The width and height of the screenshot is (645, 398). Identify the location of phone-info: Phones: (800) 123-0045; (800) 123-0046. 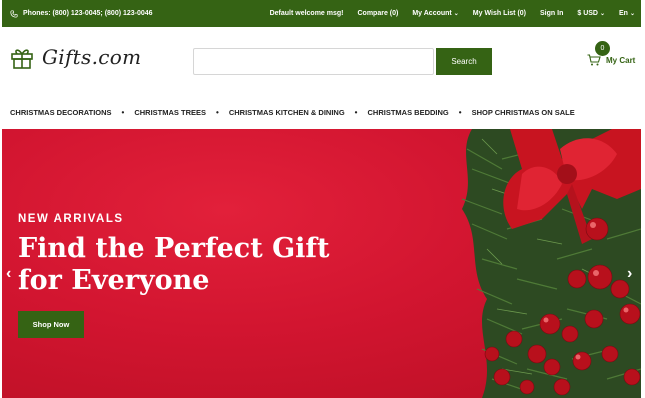
(81, 13).